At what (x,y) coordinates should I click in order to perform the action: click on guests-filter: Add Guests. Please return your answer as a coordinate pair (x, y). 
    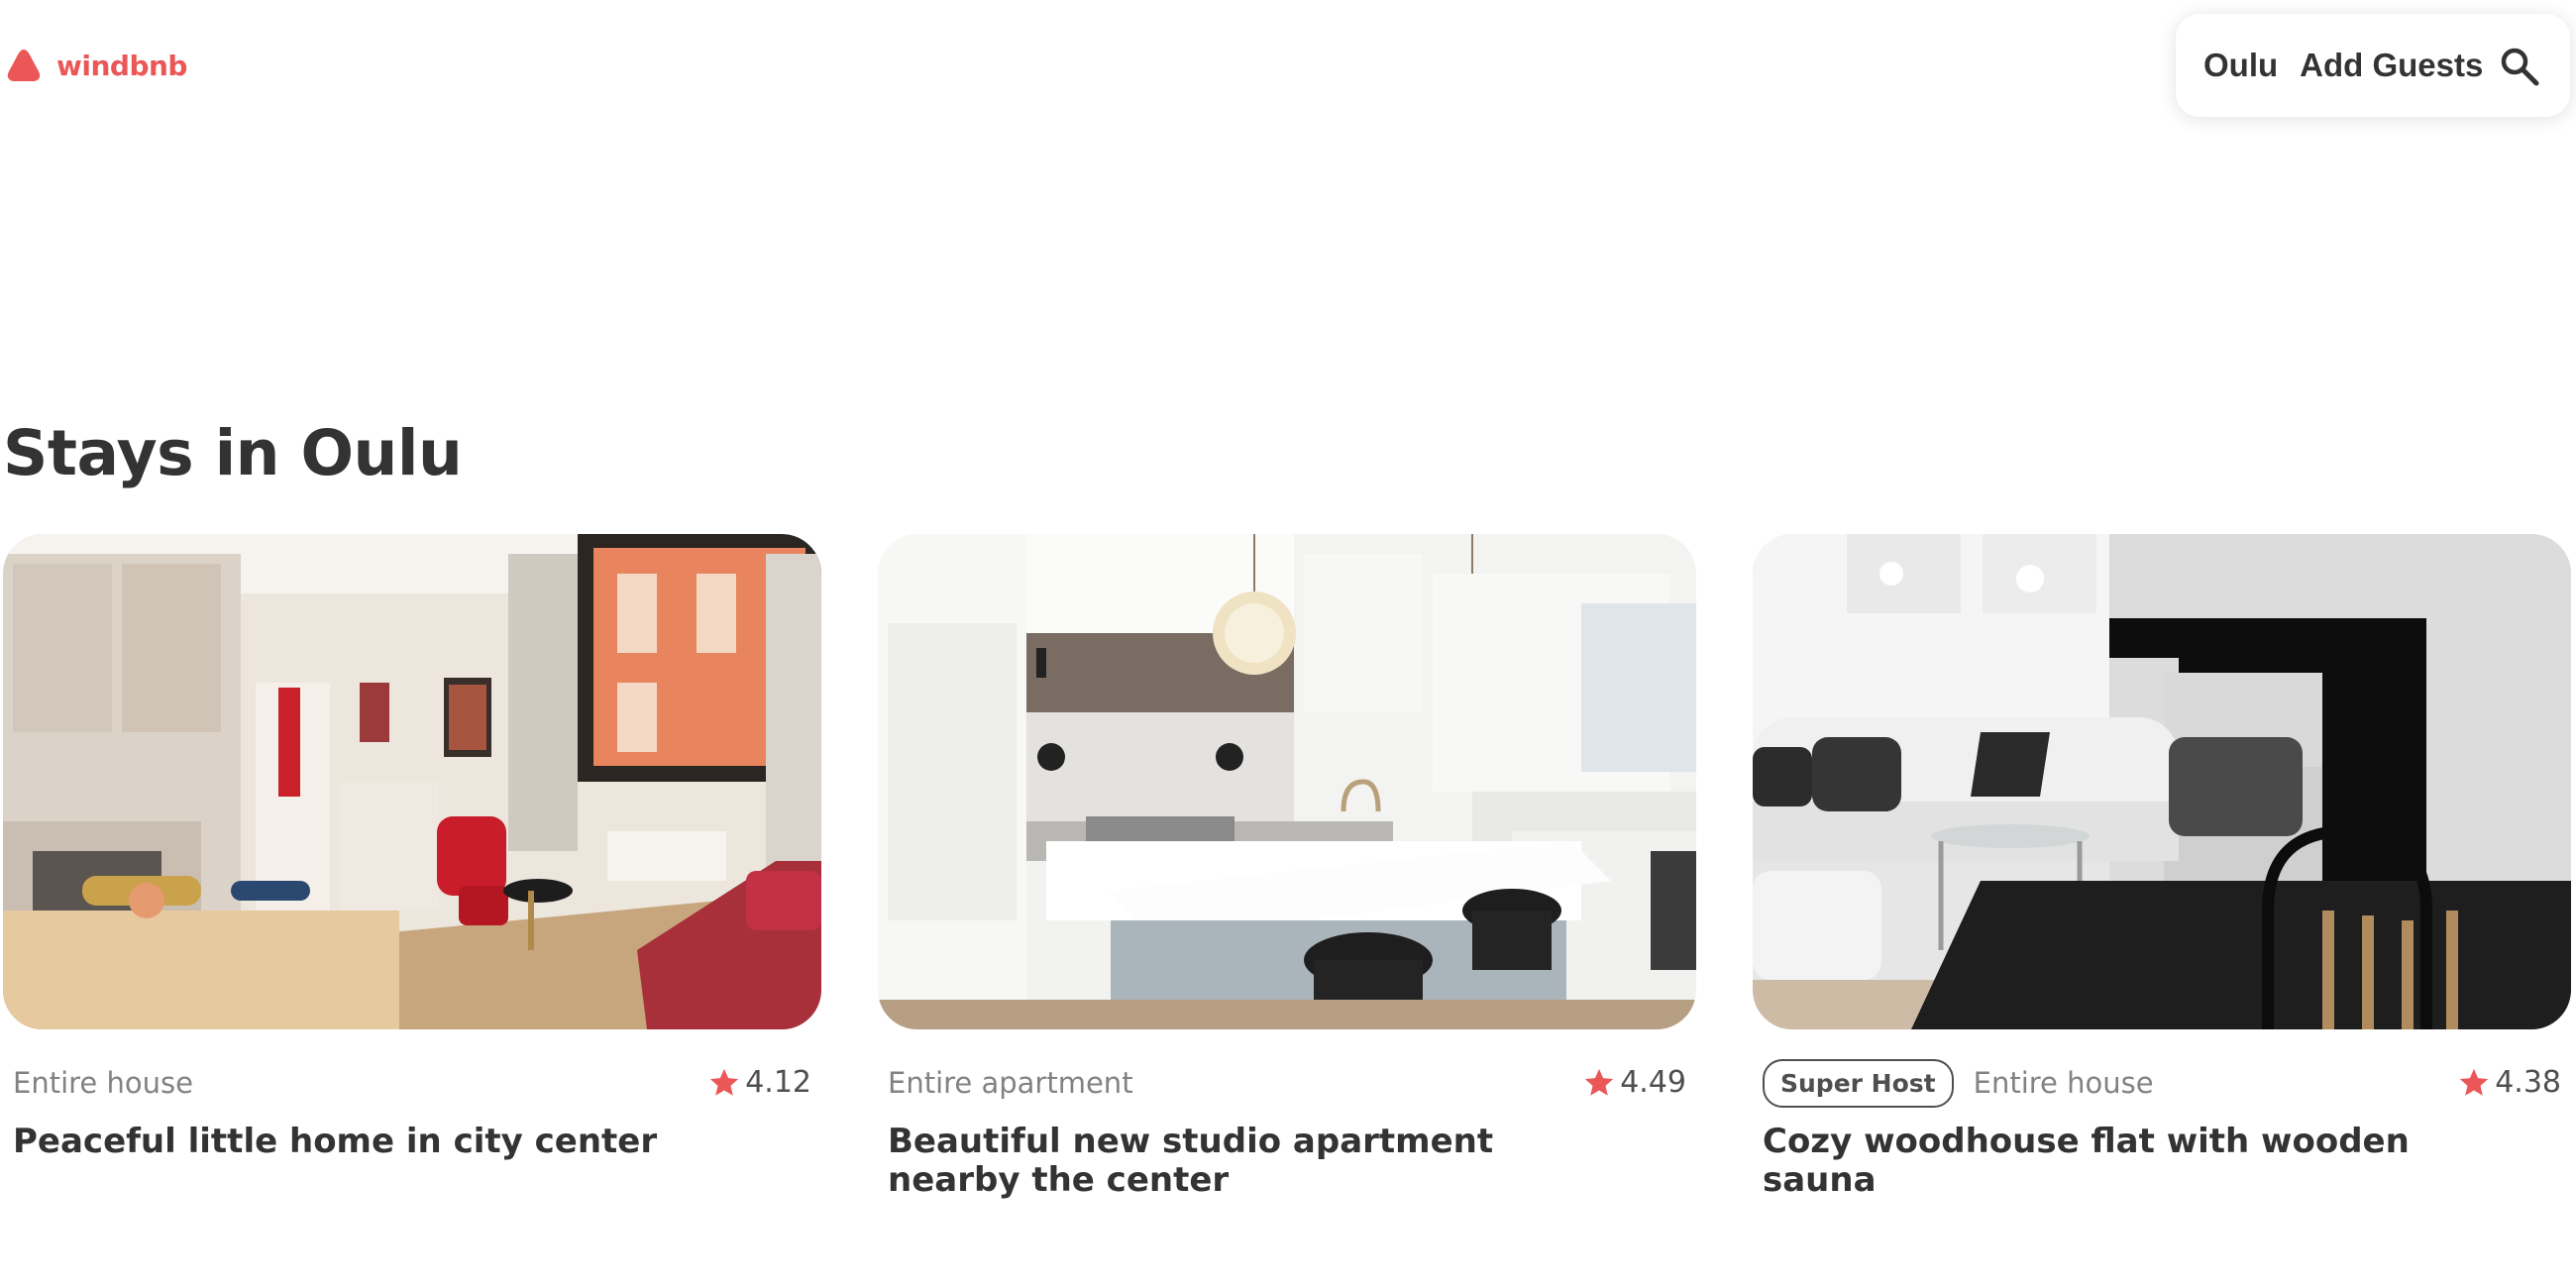
    Looking at the image, I should click on (2391, 65).